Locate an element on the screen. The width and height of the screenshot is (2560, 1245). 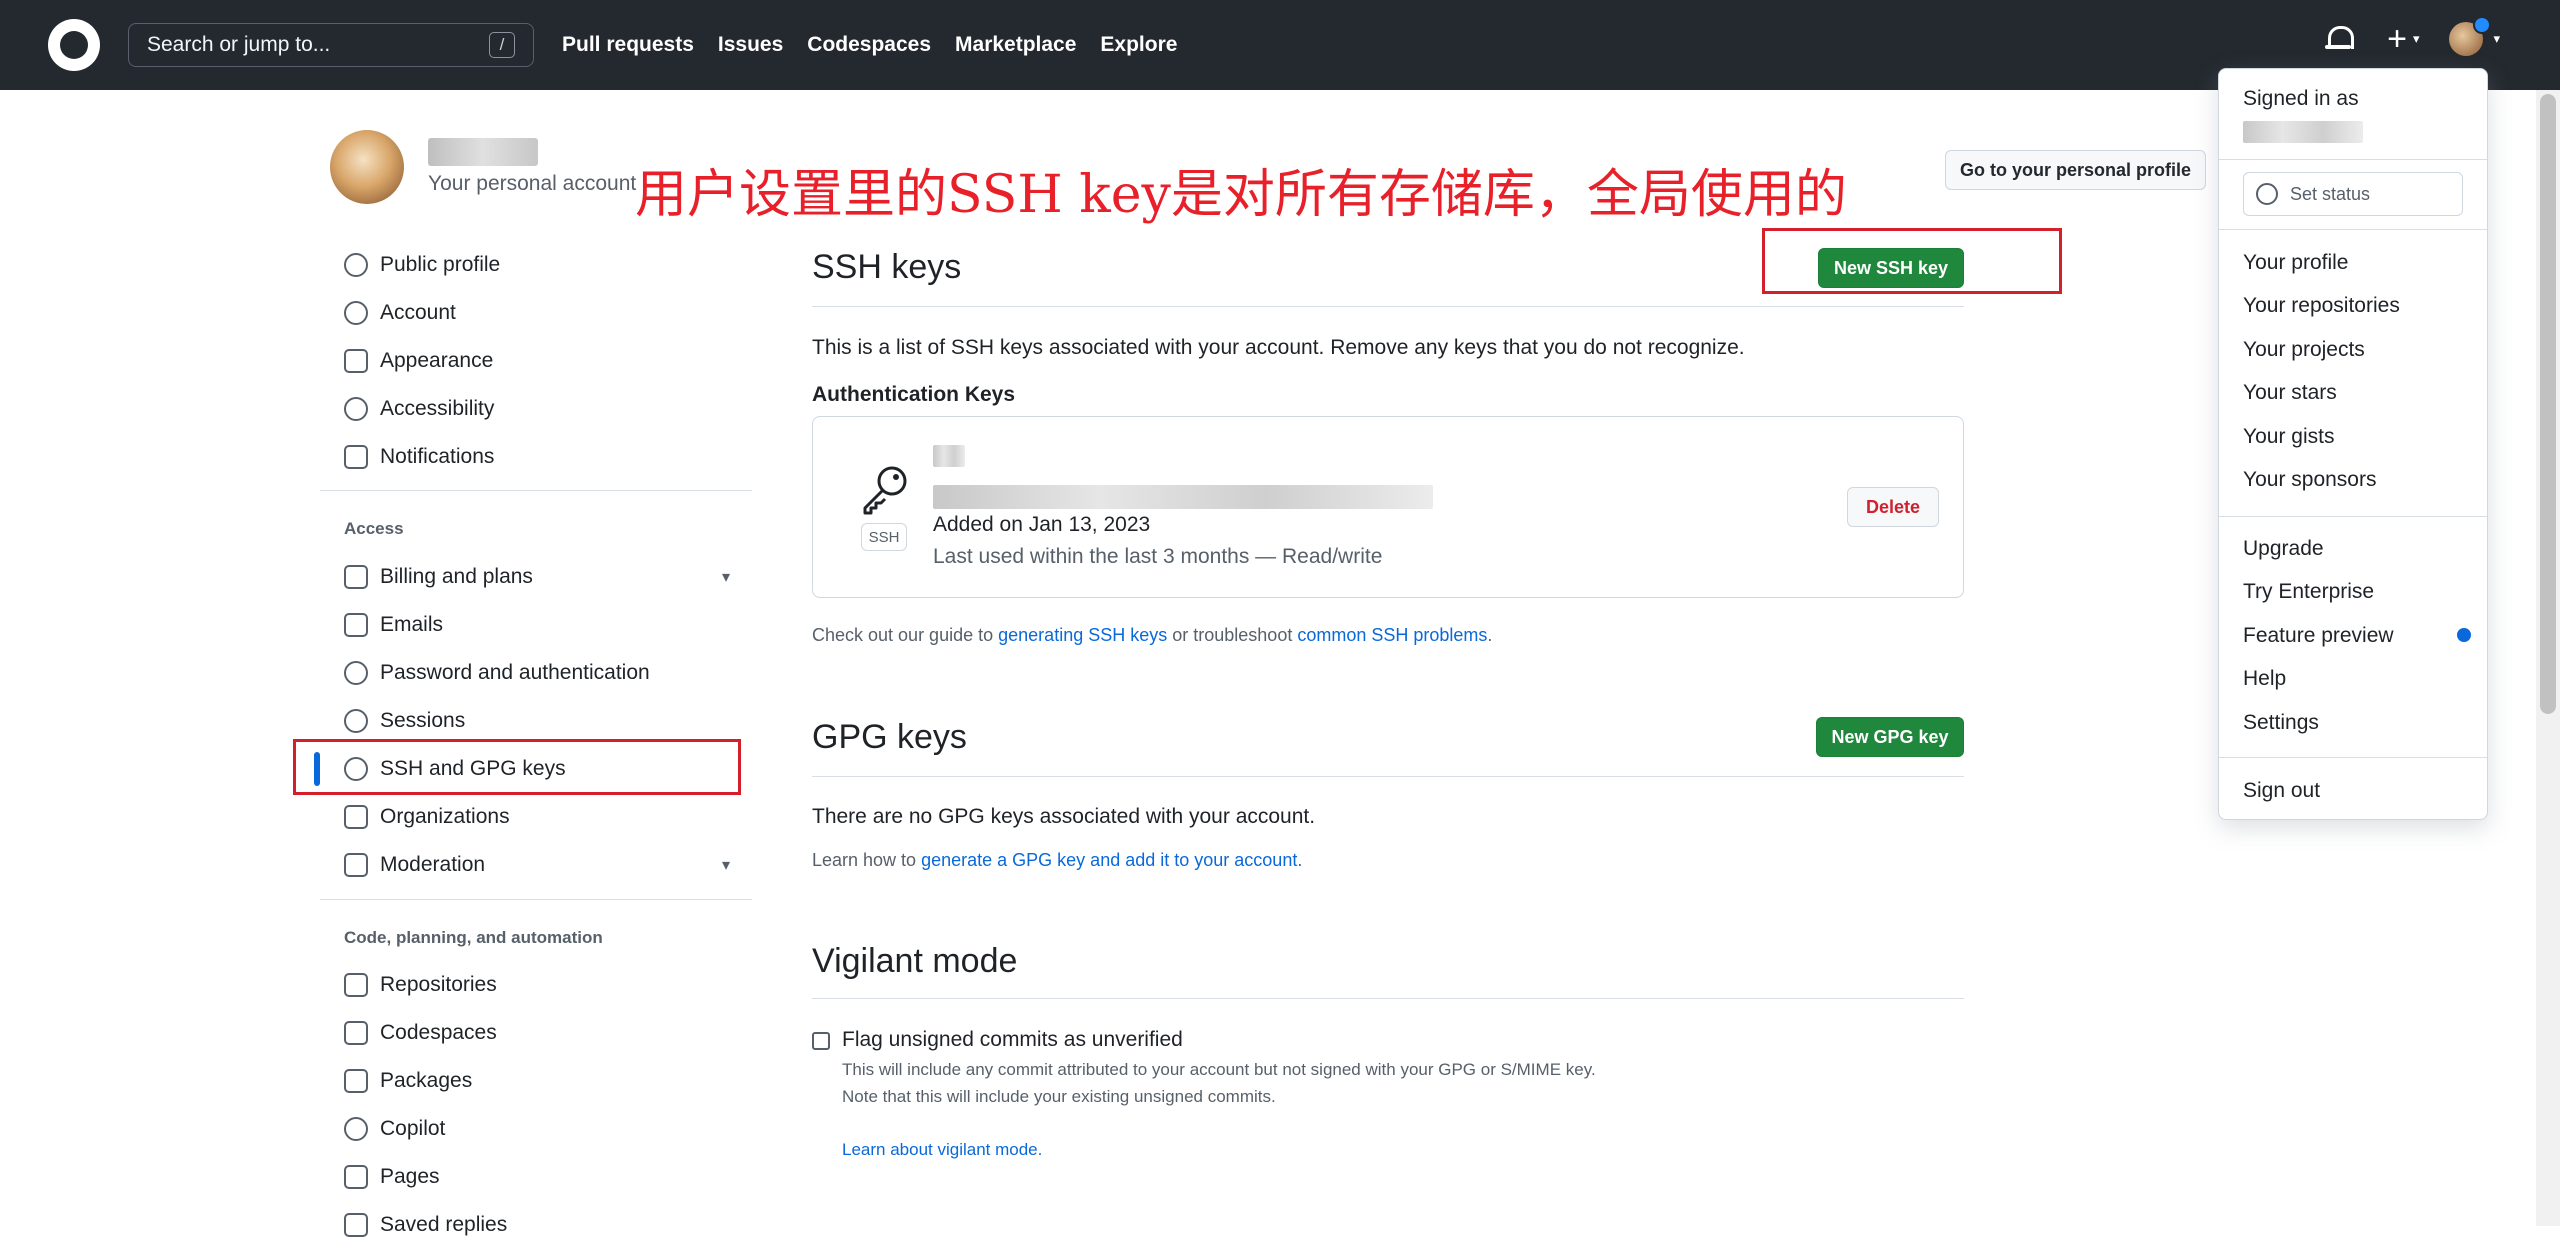
scrollbar-thumb is located at coordinates (2548, 404).